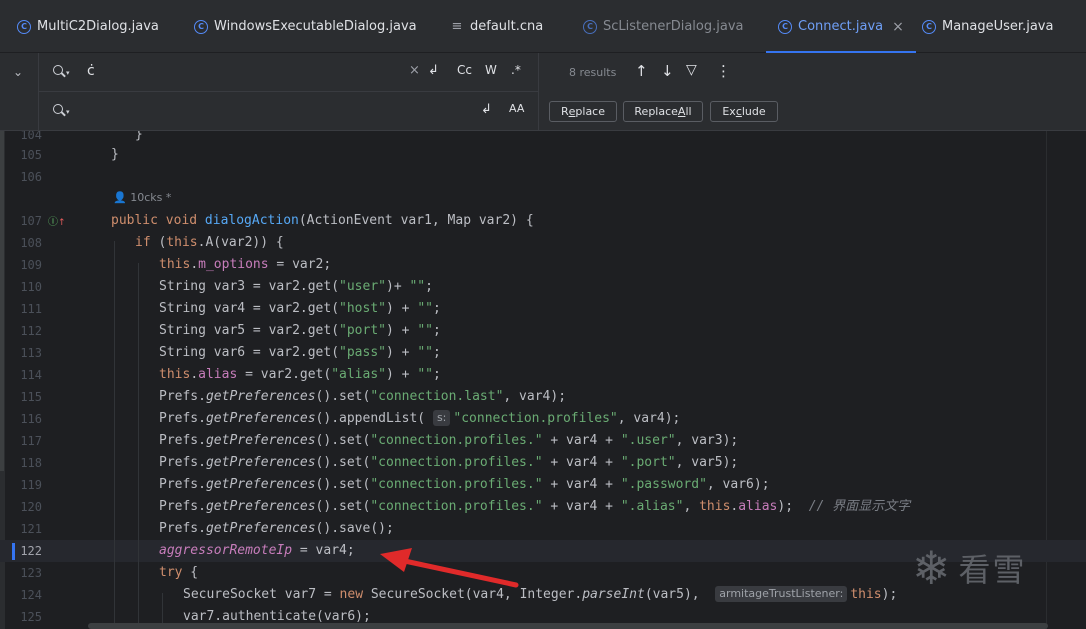  I want to click on horizontal-scrollbar, so click(568, 626).